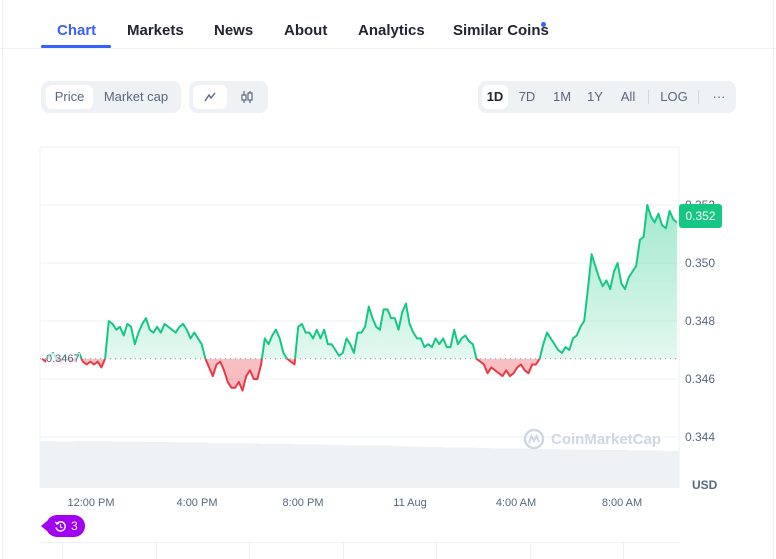  What do you see at coordinates (700, 379) in the screenshot?
I see `y-tick-label: 0.346` at bounding box center [700, 379].